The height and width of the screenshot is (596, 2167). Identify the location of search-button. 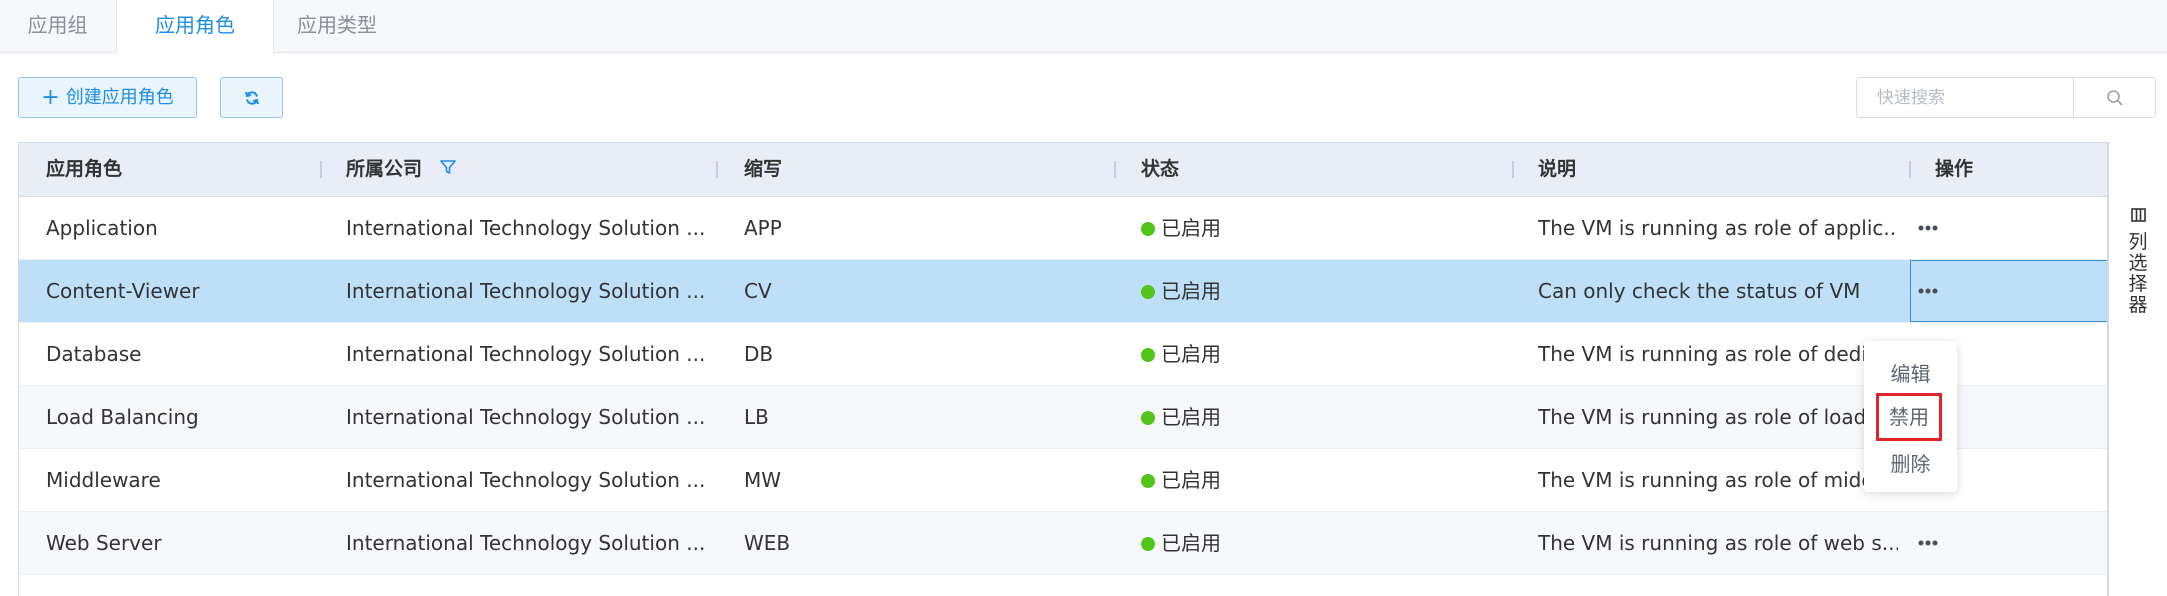
(2114, 97).